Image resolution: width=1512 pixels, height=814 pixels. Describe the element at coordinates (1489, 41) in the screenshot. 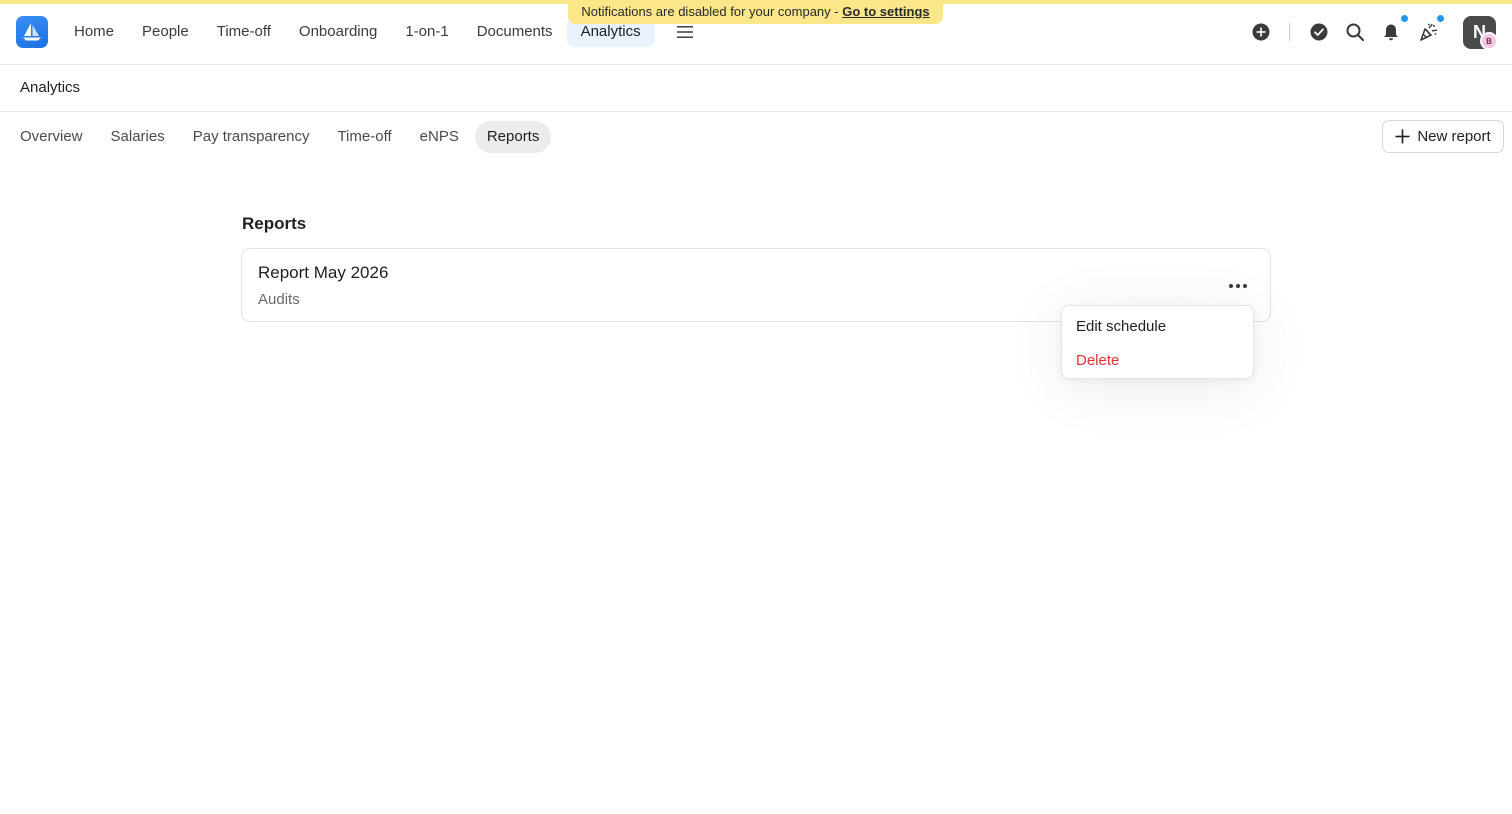

I see `company-badge: B` at that location.